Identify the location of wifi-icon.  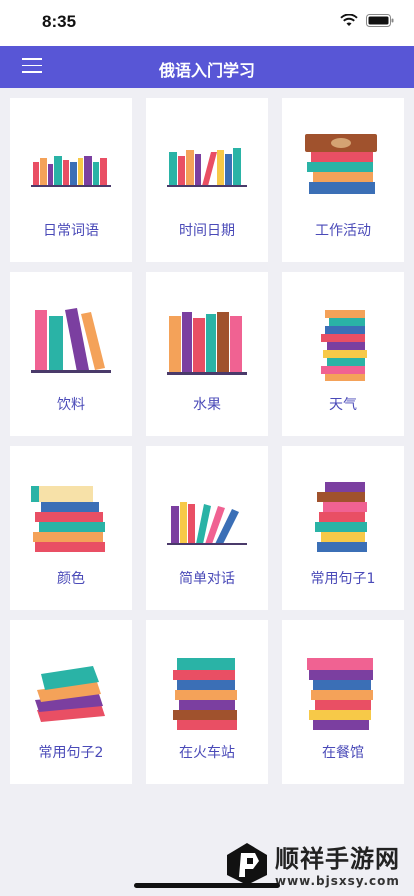
(349, 20).